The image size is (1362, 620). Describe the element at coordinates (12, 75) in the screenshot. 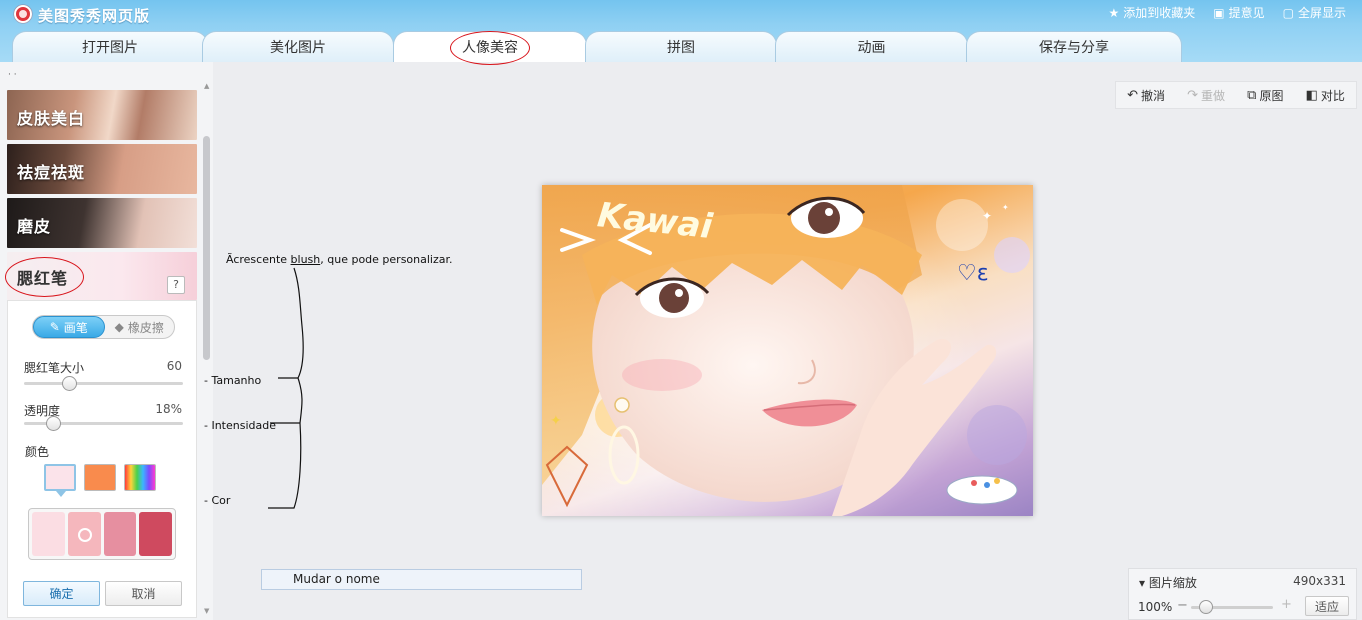

I see `panel-top-hint: · ·` at that location.